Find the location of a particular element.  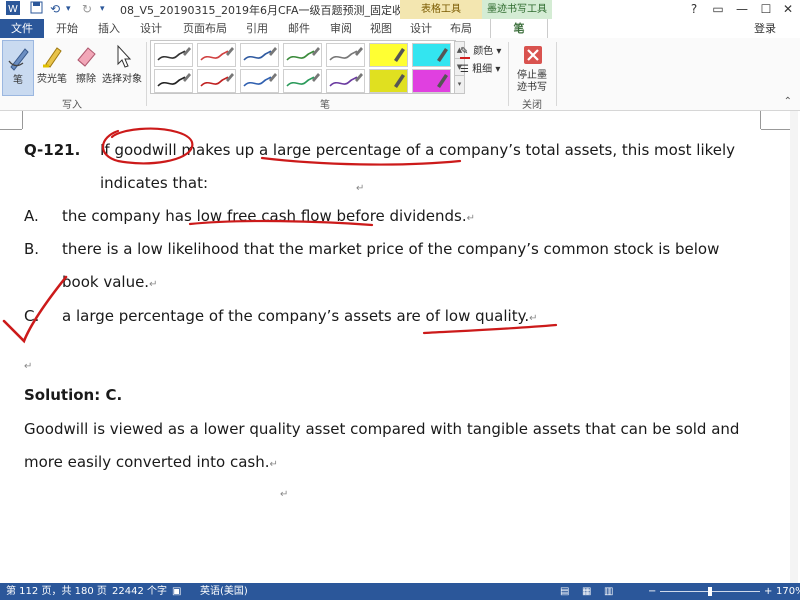

vertical-scrollbar is located at coordinates (794, 347).